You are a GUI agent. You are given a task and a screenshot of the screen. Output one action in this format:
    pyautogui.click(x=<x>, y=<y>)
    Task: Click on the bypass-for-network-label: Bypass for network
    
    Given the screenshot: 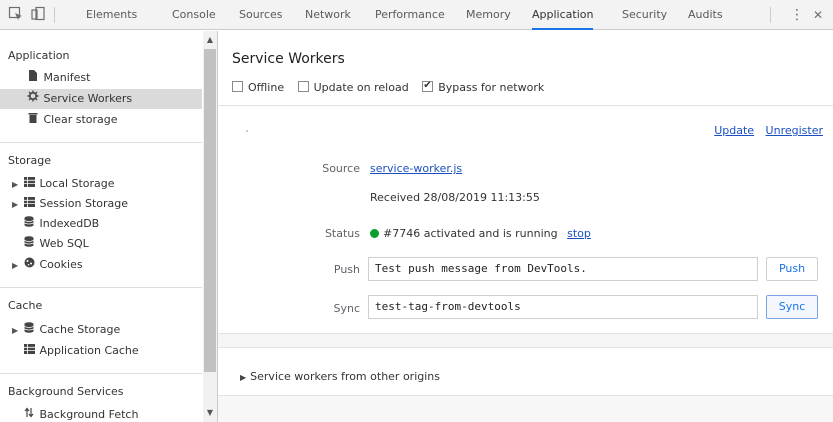 What is the action you would take?
    pyautogui.click(x=491, y=87)
    